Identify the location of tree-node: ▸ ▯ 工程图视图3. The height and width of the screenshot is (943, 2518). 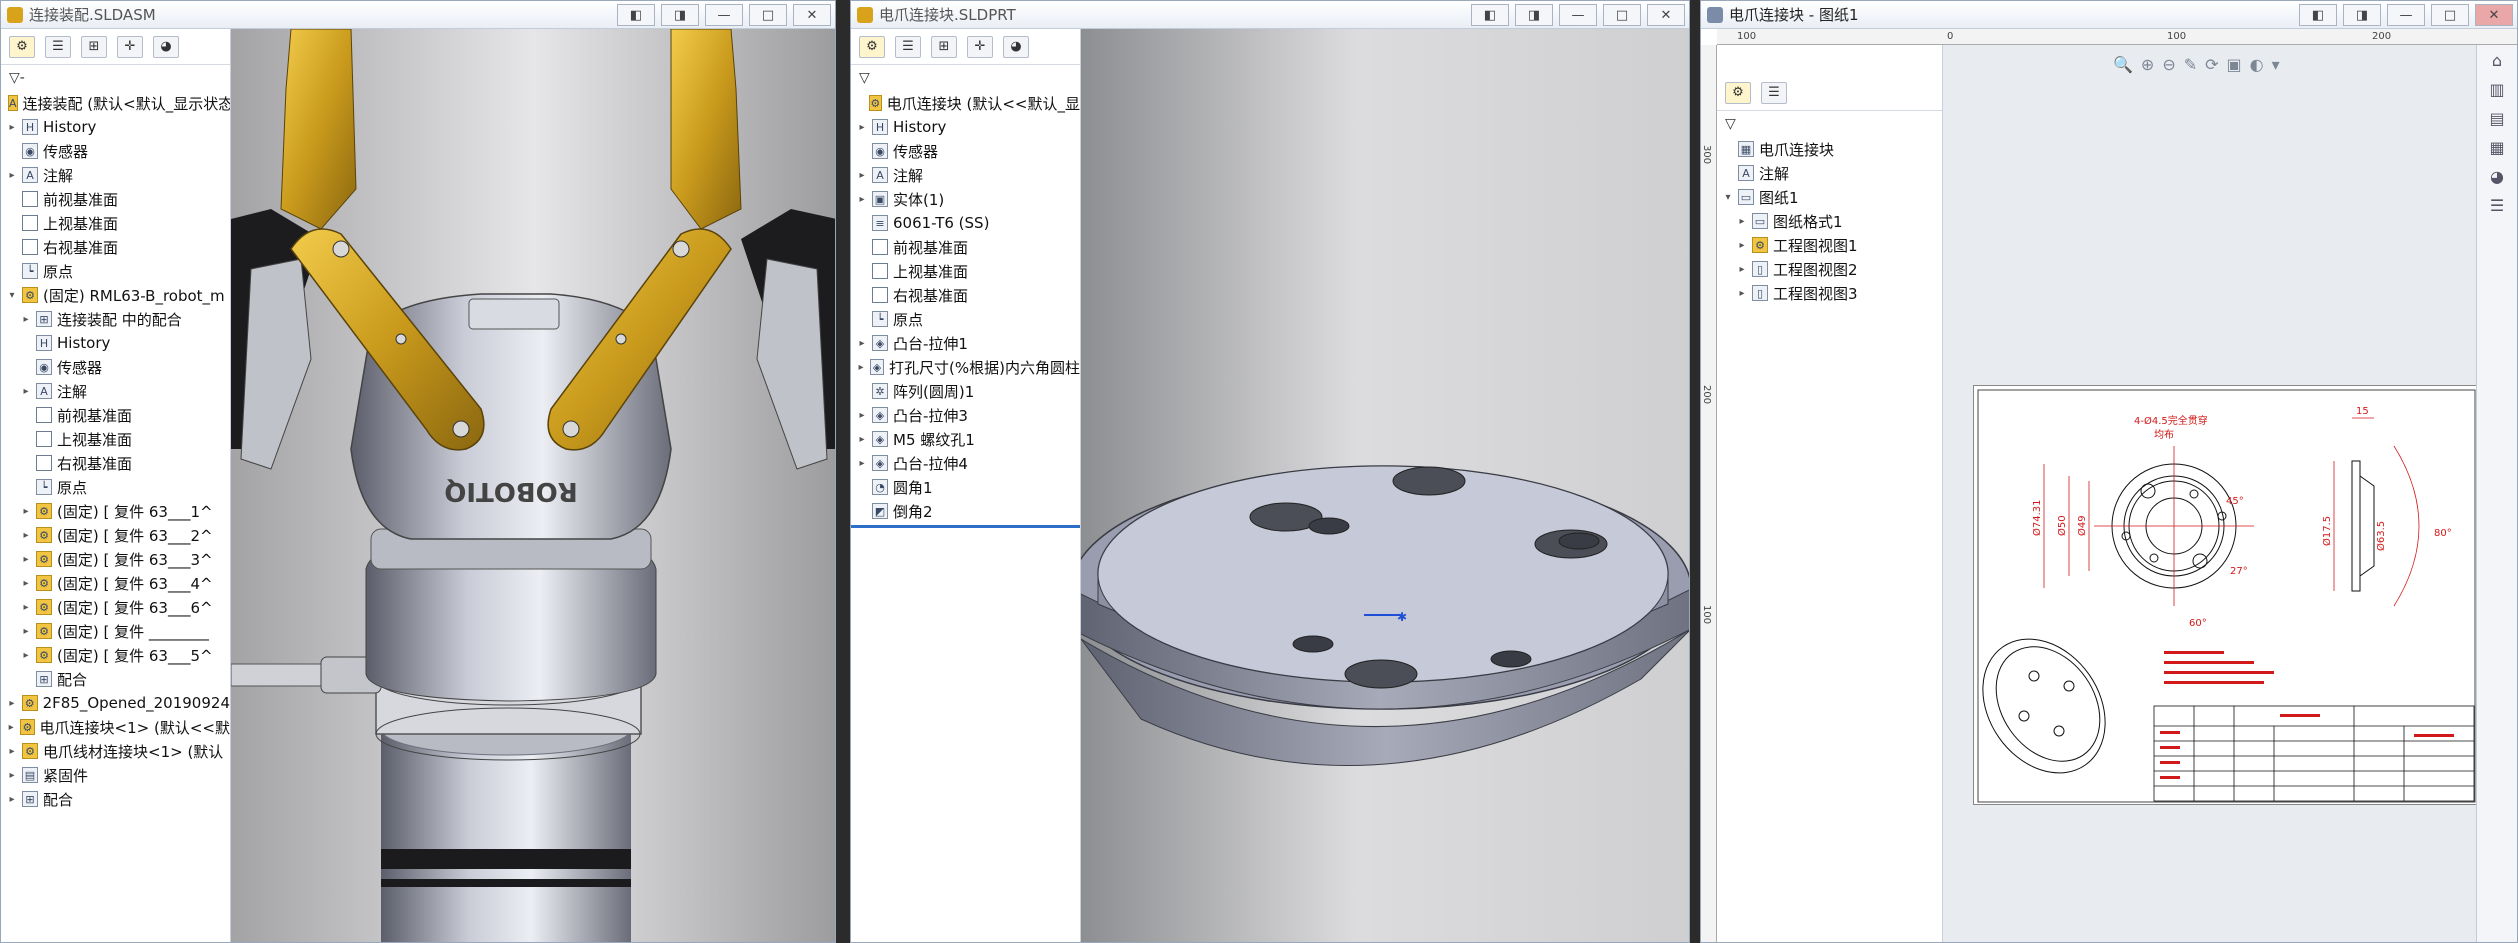
(1829, 293).